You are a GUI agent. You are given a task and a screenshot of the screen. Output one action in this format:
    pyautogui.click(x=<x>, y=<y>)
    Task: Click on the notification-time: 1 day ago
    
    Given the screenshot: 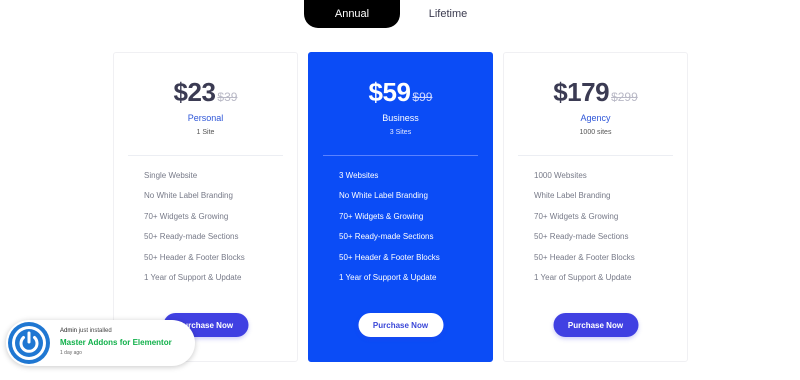 What is the action you would take?
    pyautogui.click(x=71, y=353)
    